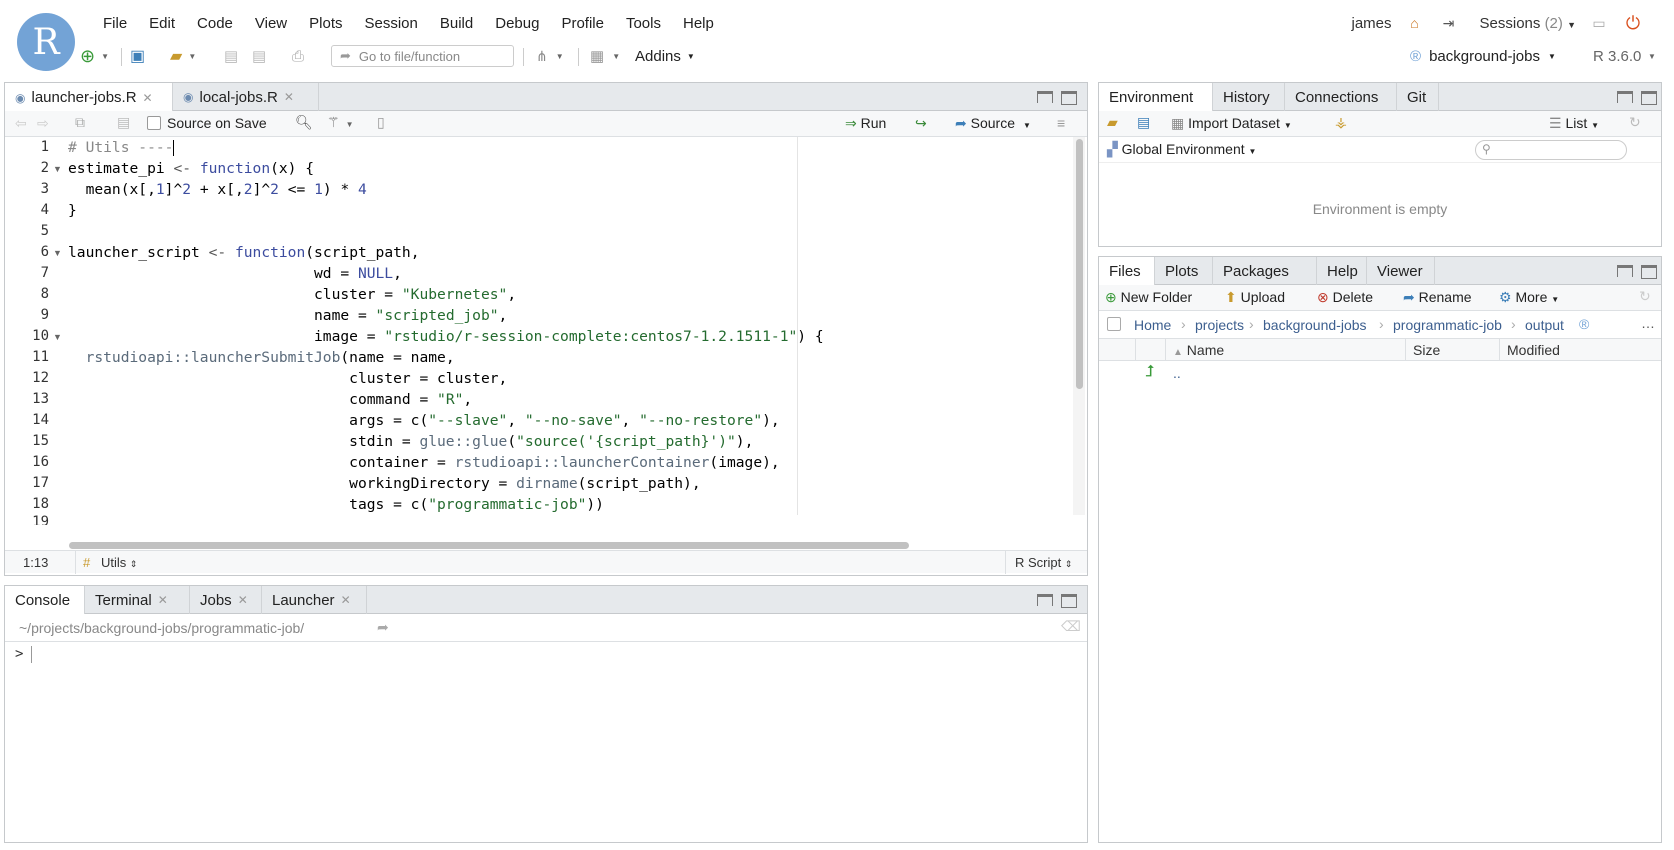 The width and height of the screenshot is (1674, 850). Describe the element at coordinates (1633, 23) in the screenshot. I see `power-icon: ⏻` at that location.